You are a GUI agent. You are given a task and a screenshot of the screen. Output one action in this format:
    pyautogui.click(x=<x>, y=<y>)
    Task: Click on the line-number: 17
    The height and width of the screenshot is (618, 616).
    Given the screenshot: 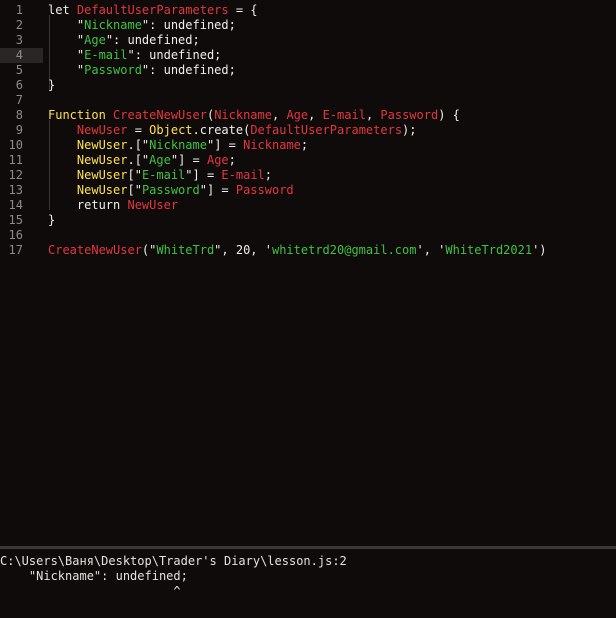 What is the action you would take?
    pyautogui.click(x=15, y=250)
    